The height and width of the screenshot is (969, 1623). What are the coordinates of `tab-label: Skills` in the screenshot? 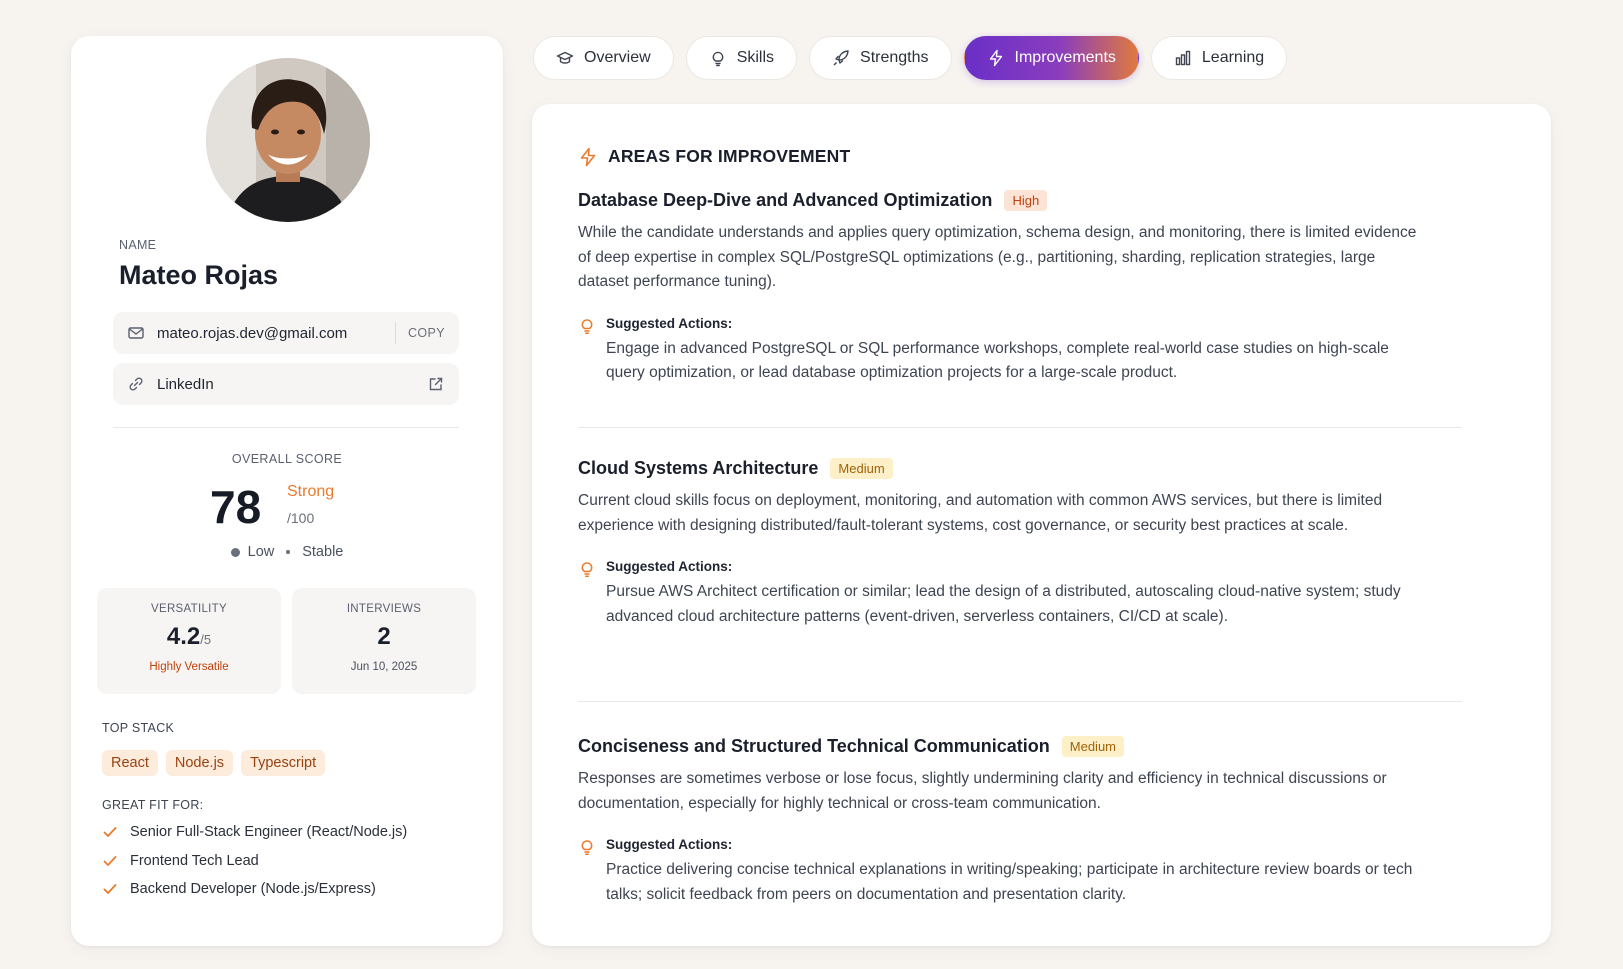 It's located at (755, 57).